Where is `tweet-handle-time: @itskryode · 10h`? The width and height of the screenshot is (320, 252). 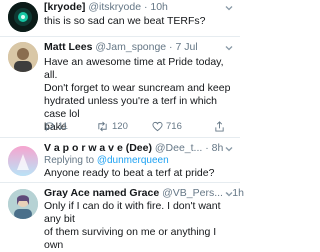 tweet-handle-time: @itskryode · 10h is located at coordinates (128, 7).